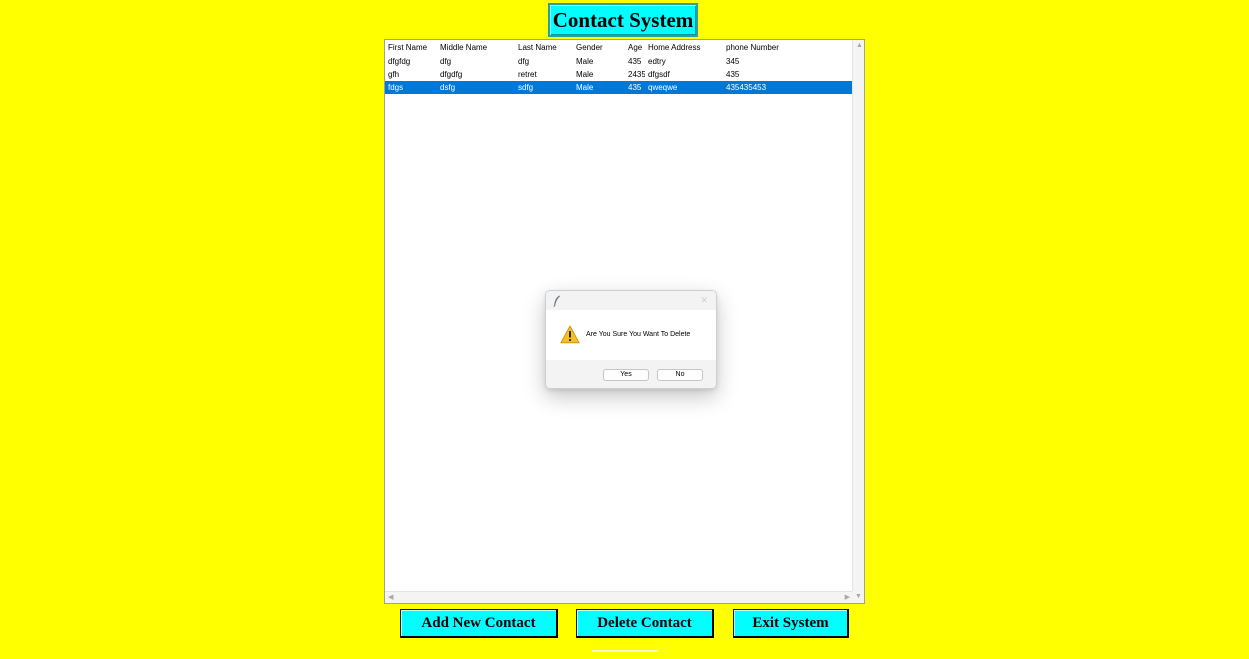 The height and width of the screenshot is (659, 1249). I want to click on cell-first-name: fdgs, so click(396, 87).